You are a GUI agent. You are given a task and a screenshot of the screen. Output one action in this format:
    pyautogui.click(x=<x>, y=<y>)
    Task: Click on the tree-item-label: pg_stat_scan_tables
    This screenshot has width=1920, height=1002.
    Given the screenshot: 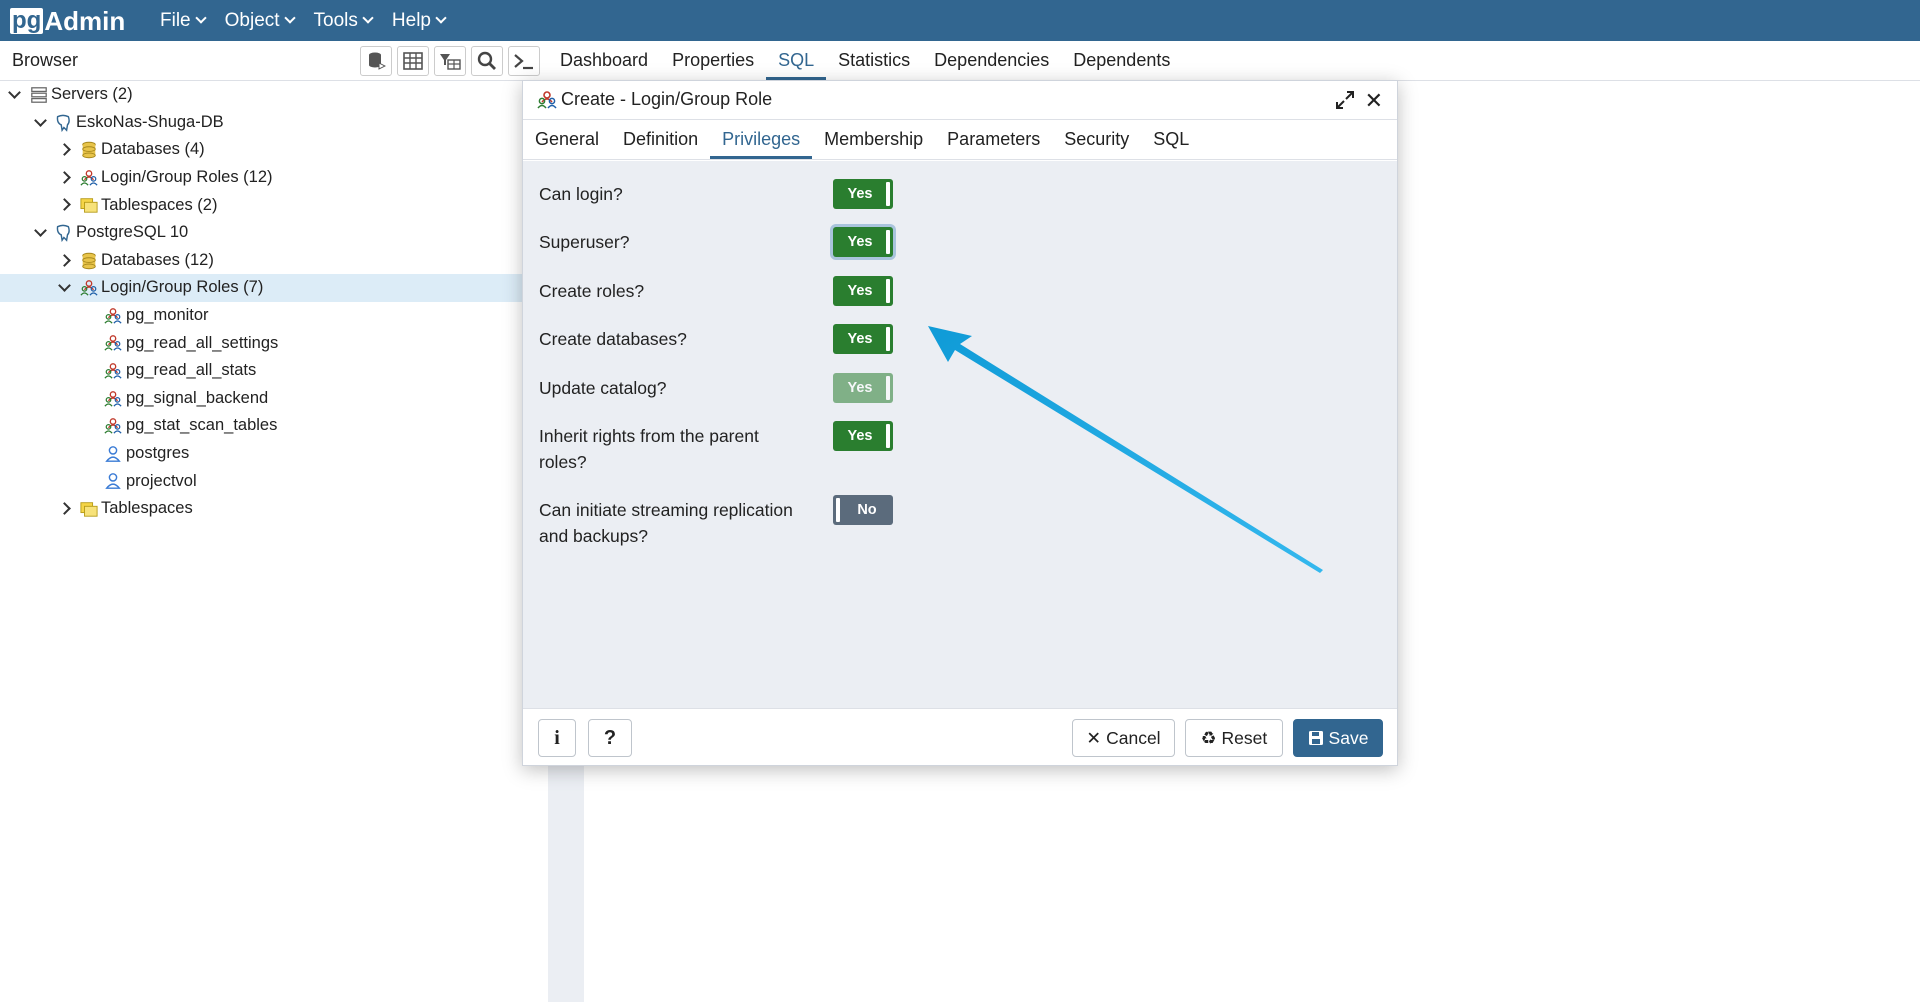 What is the action you would take?
    pyautogui.click(x=202, y=425)
    